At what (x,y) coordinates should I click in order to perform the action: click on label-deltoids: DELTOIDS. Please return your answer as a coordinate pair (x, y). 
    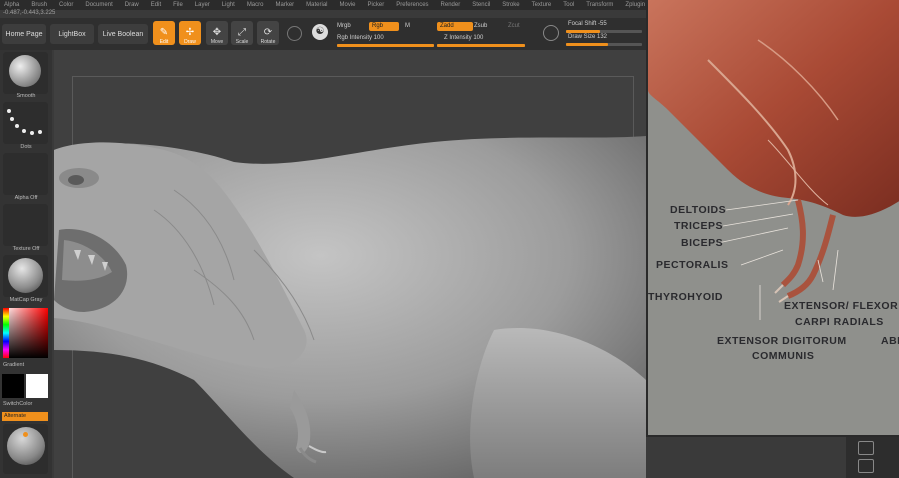
    Looking at the image, I should click on (698, 210).